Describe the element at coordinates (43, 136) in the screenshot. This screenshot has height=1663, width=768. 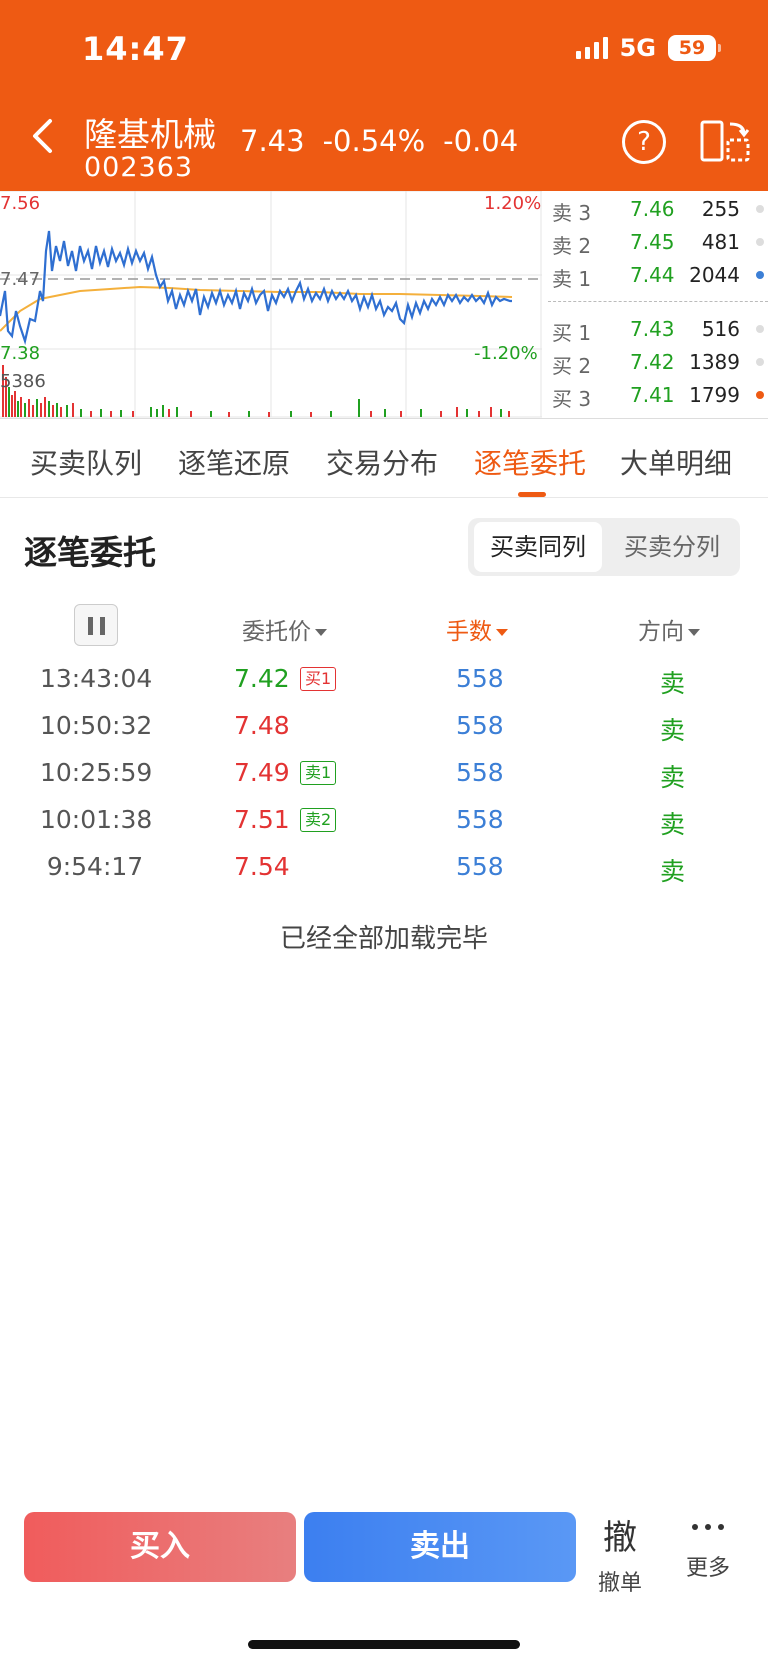
I see `back-icon` at that location.